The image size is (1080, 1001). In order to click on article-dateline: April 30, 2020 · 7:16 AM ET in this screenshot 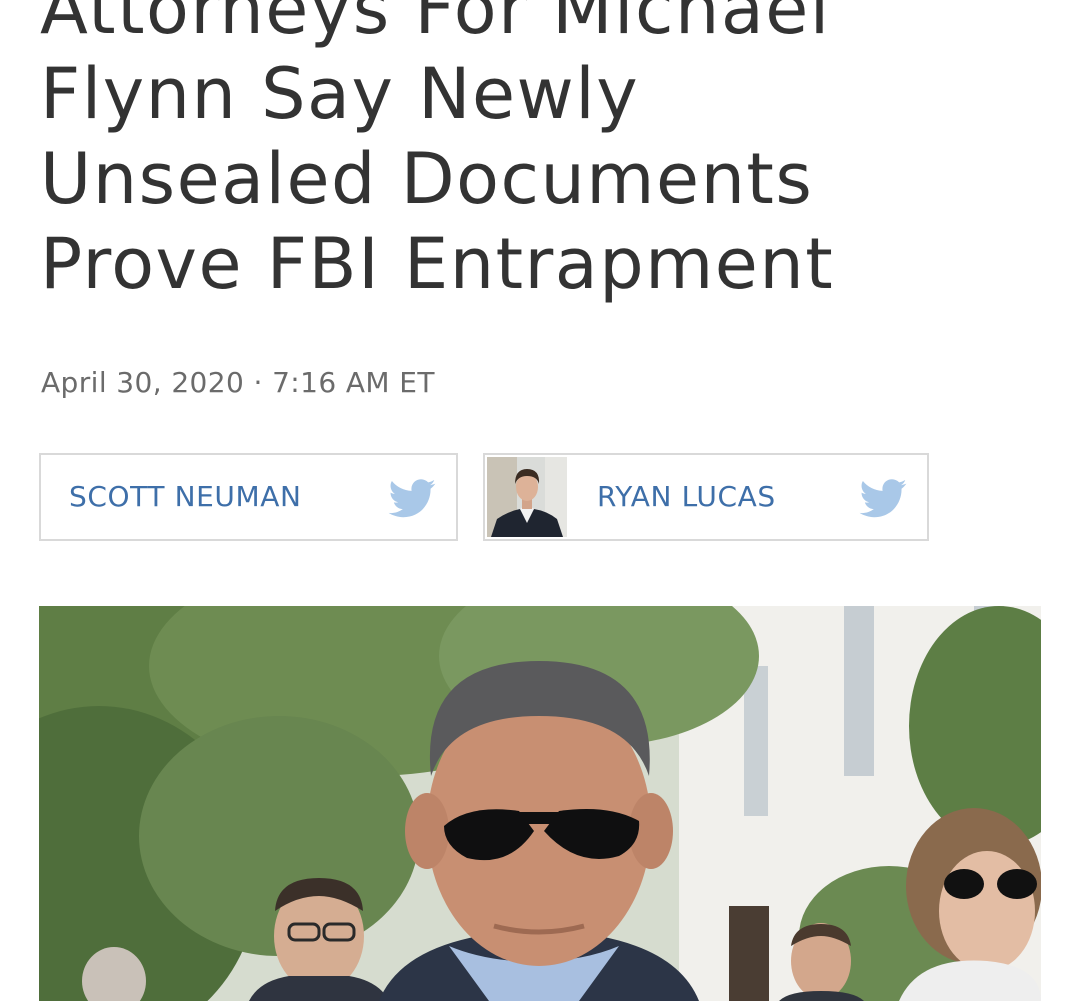, I will do `click(238, 382)`.